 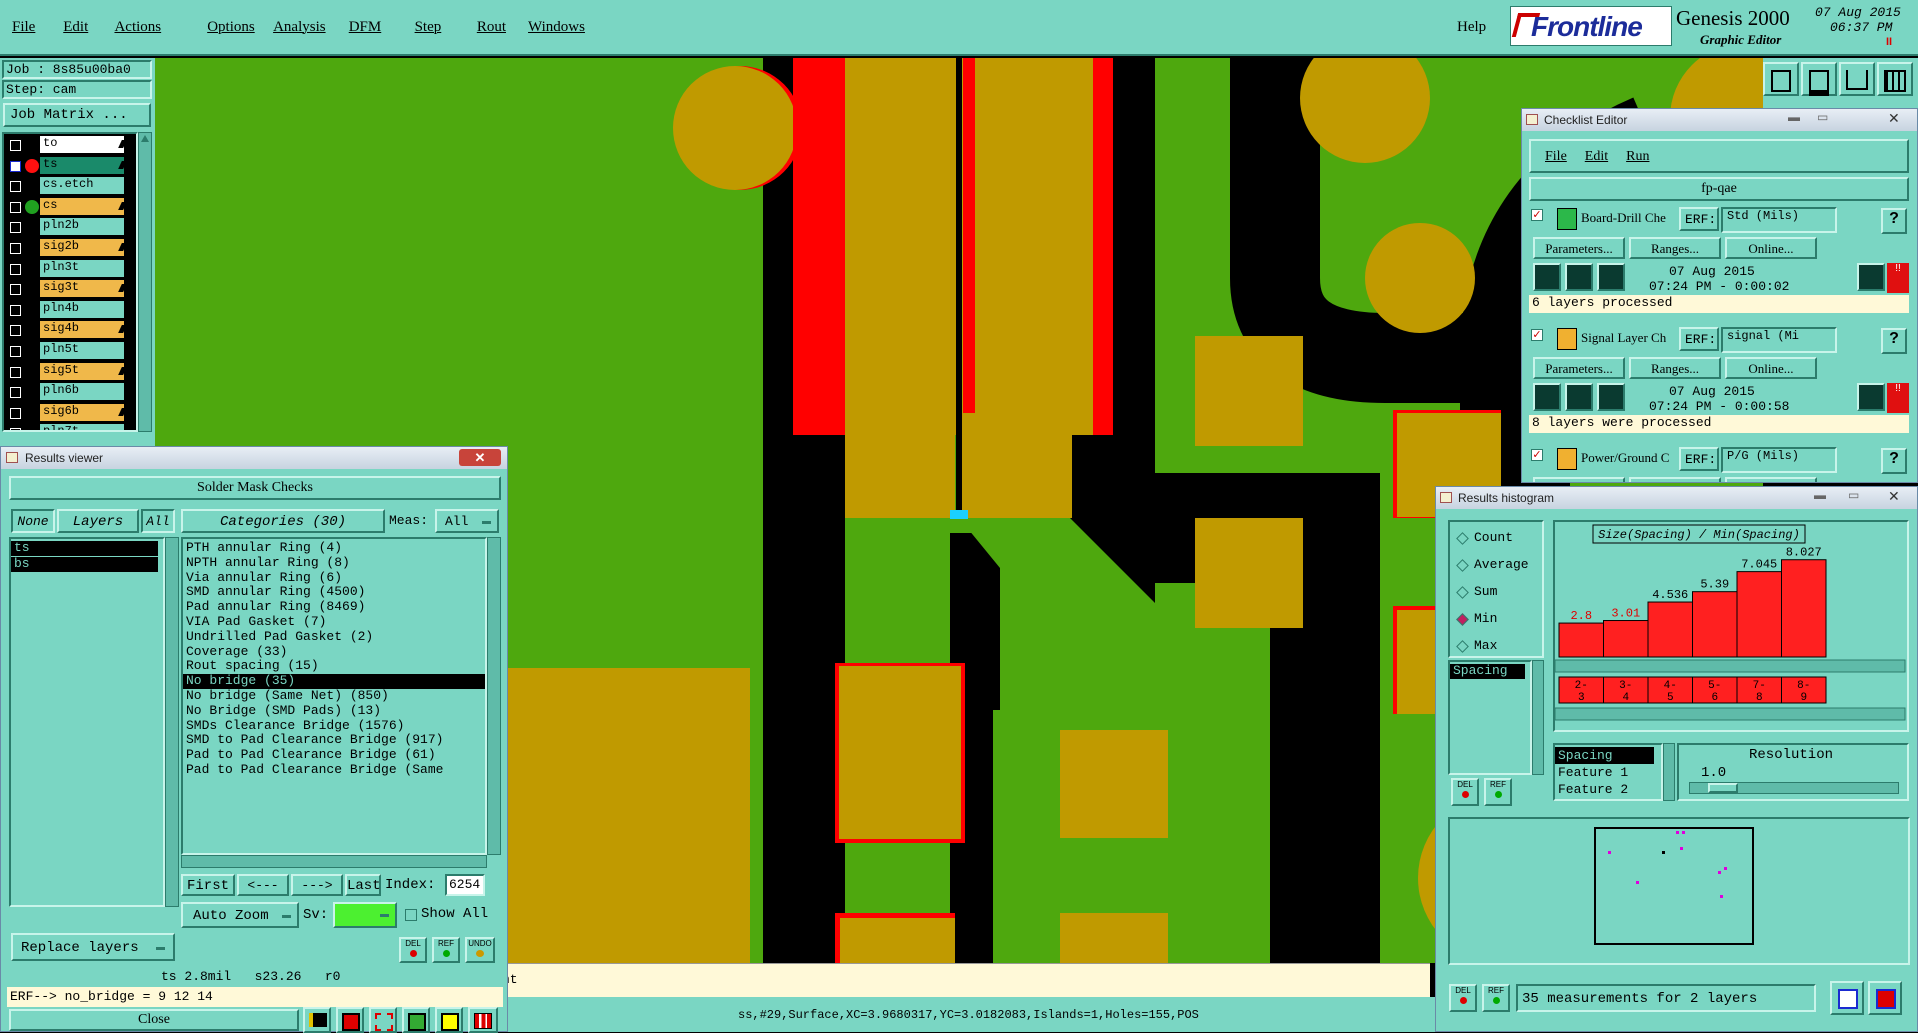 I want to click on layer-row: cs.etch, so click(x=70, y=186).